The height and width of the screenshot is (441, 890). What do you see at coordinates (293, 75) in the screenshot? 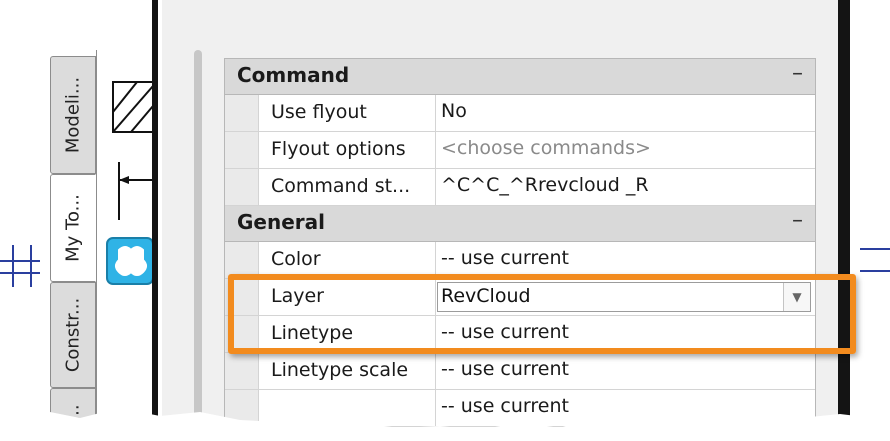
I see `category-label: Command` at bounding box center [293, 75].